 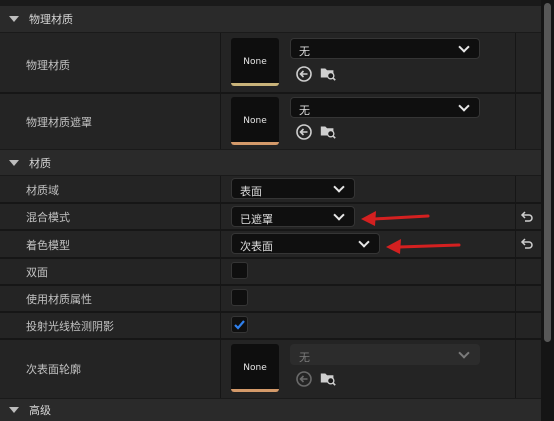 I want to click on section-title: 高级, so click(x=40, y=410).